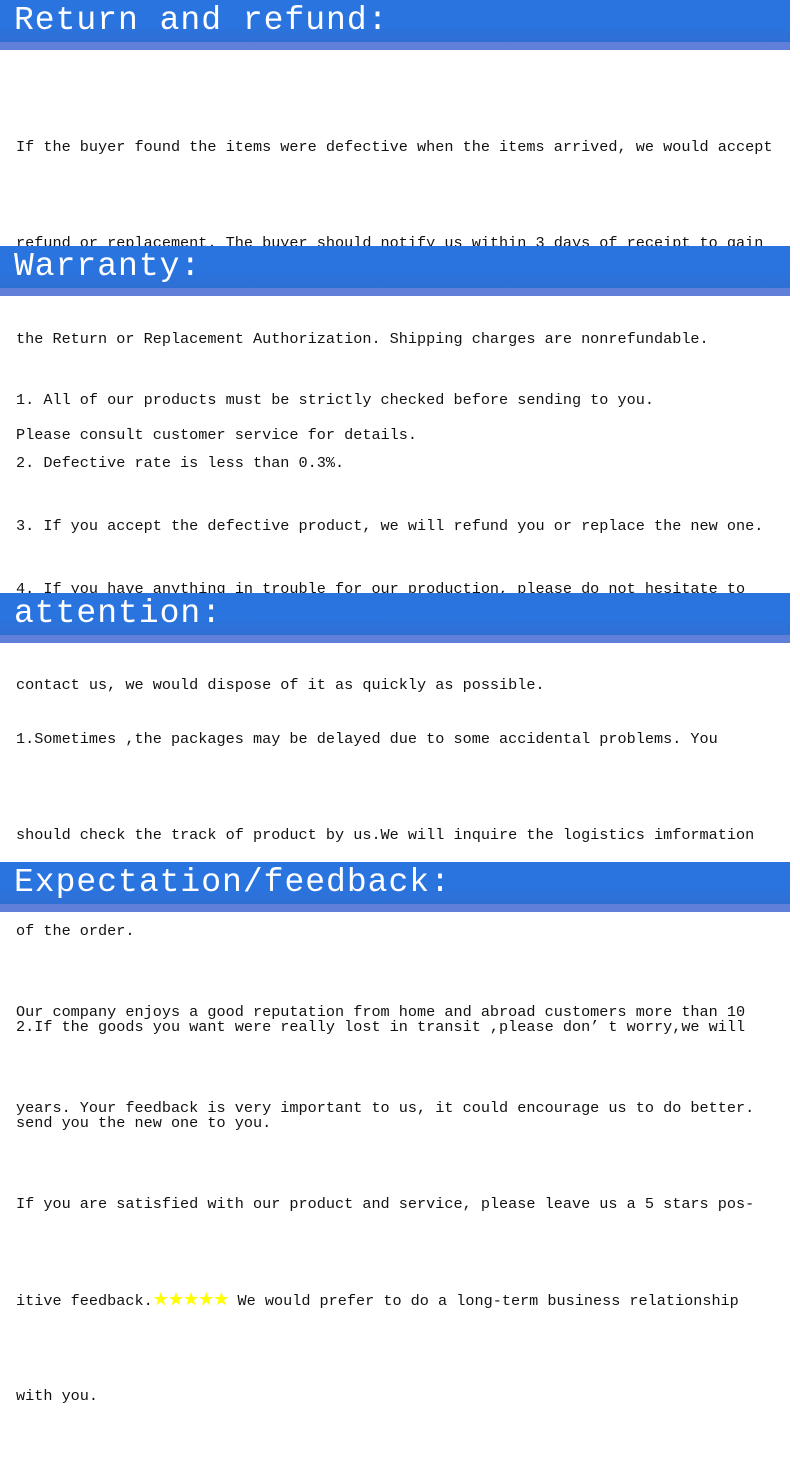 This screenshot has height=1476, width=800. I want to click on section-title-warranty: Warranty:, so click(108, 266).